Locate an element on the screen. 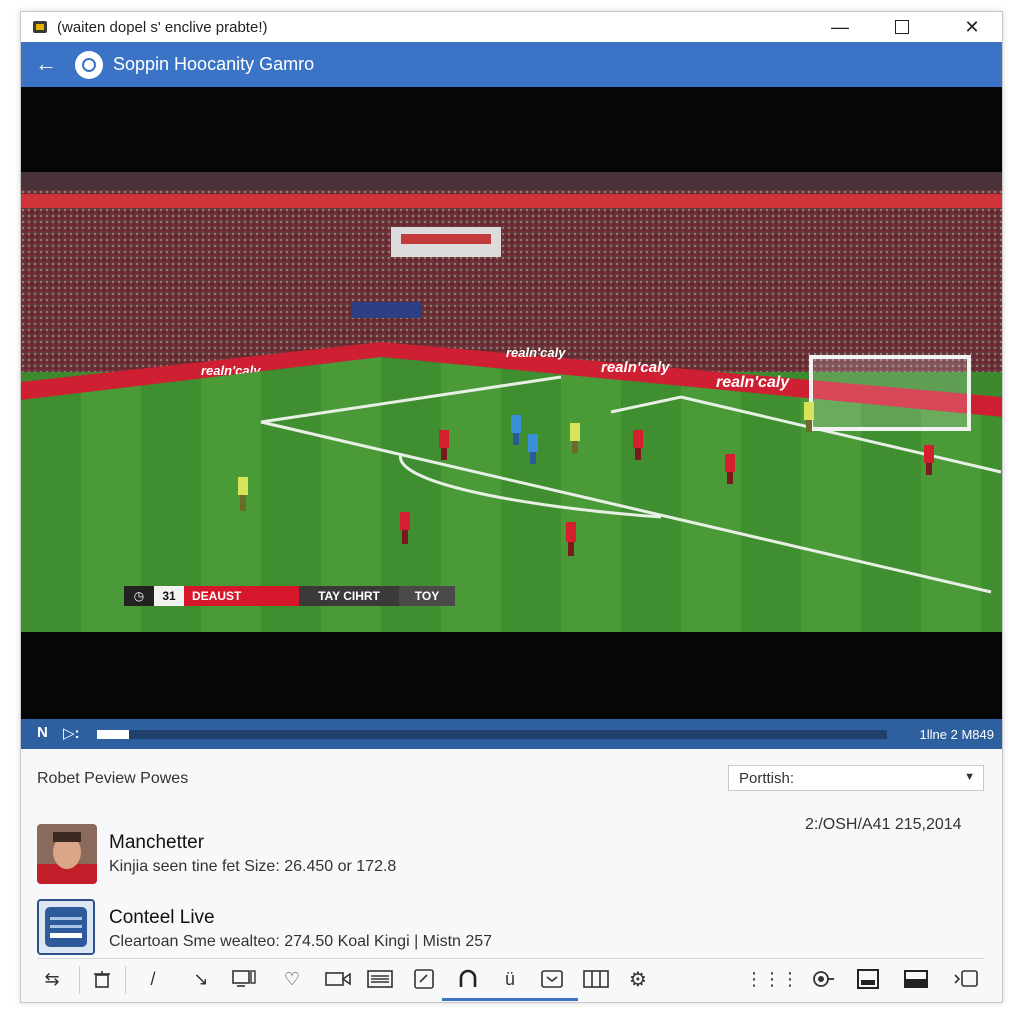 The image size is (1024, 1024). scoreboard-overlay: ◷ 31 DEAUST TAY CIHRT TOY is located at coordinates (289, 596).